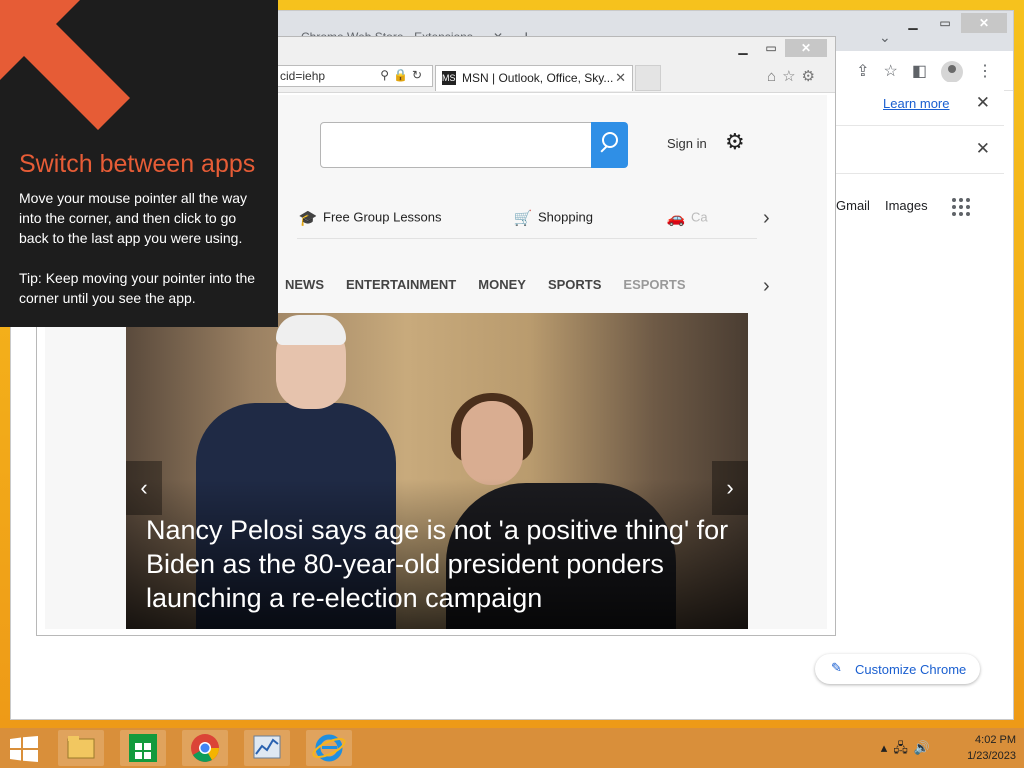  What do you see at coordinates (915, 150) in the screenshot?
I see `chrome-infobar-2: ✕` at bounding box center [915, 150].